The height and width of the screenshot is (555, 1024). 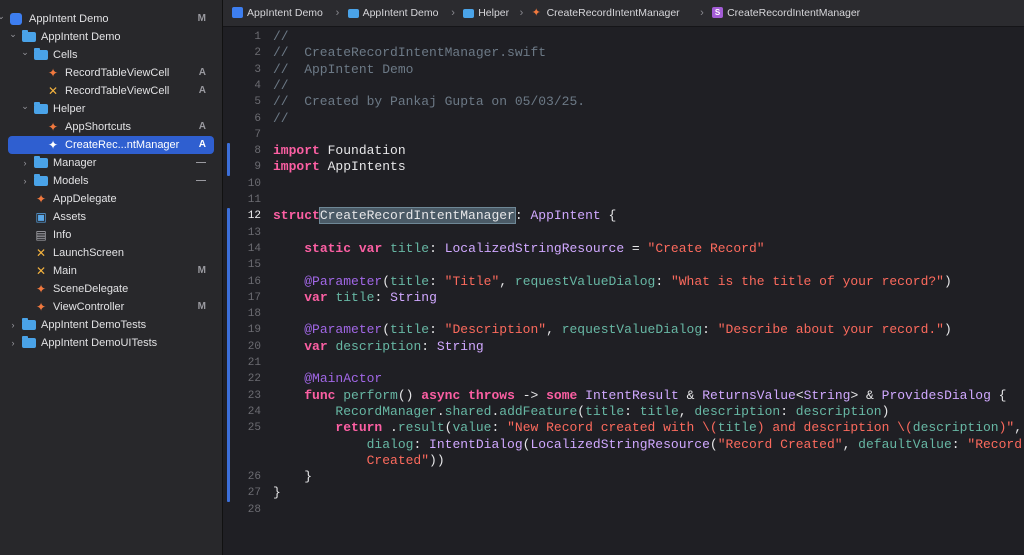 I want to click on sidebar-item: › AppIntent DemoUITests, so click(x=111, y=343).